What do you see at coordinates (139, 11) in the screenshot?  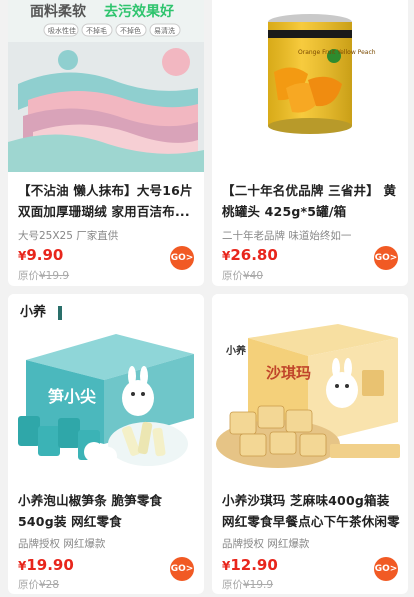 I see `banner-right-text: 去污效果好` at bounding box center [139, 11].